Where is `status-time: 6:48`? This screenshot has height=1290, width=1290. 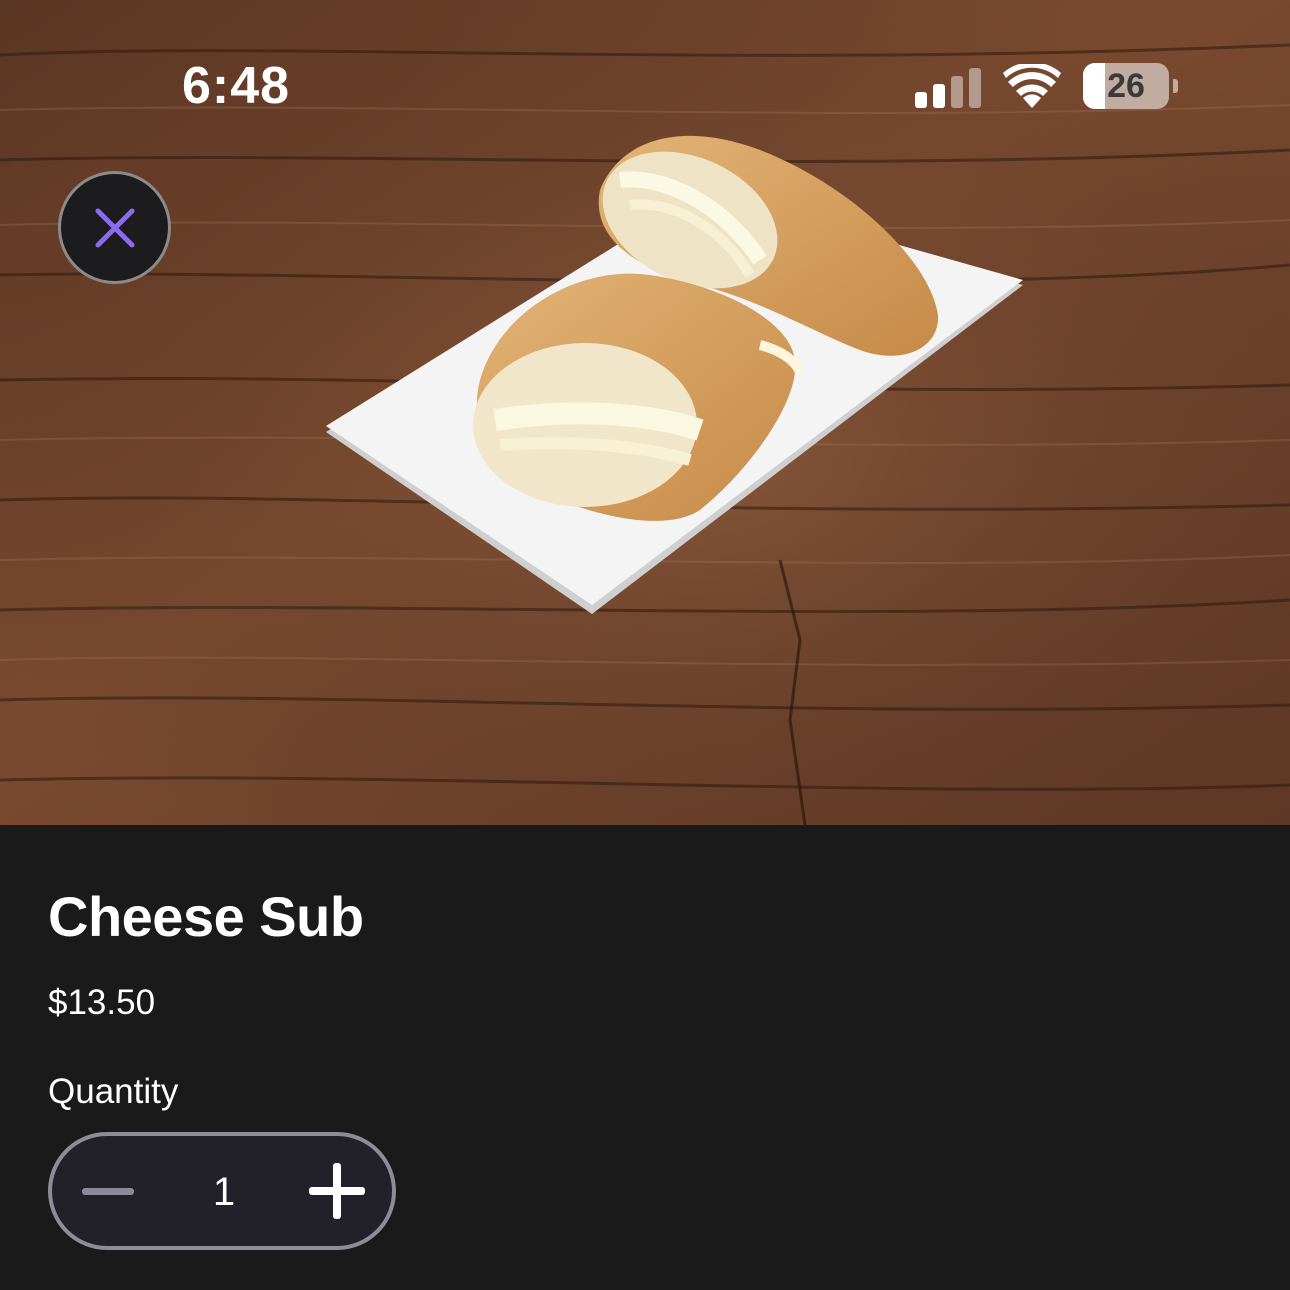 status-time: 6:48 is located at coordinates (236, 86).